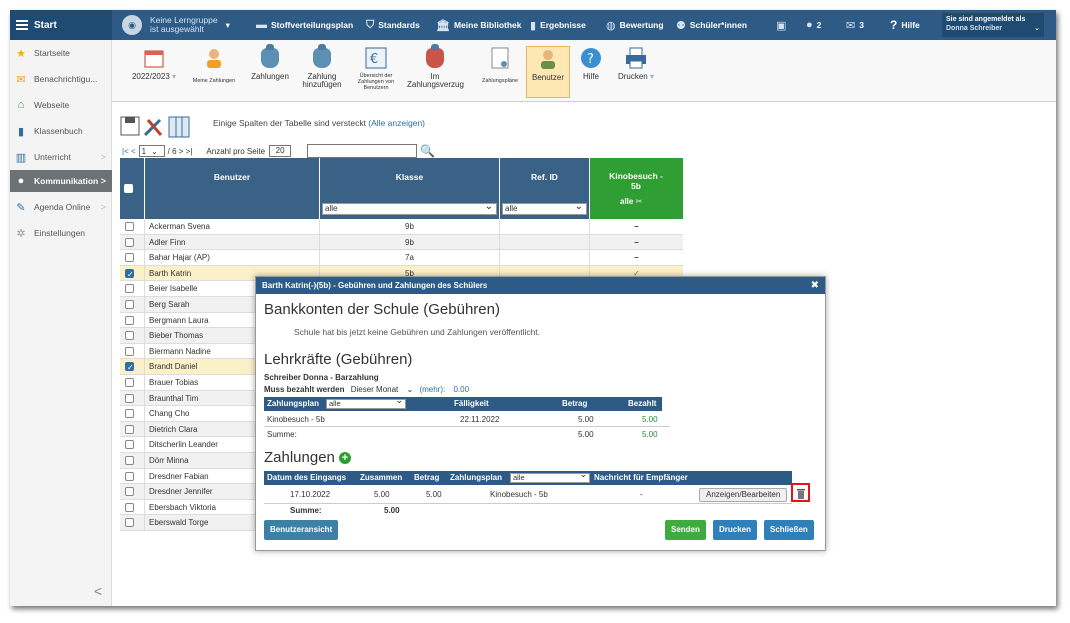 This screenshot has width=1070, height=623. Describe the element at coordinates (376, 72) in the screenshot. I see `ribbon-uebersicht: € Übersicht der Zahlungen von Benutzern` at that location.